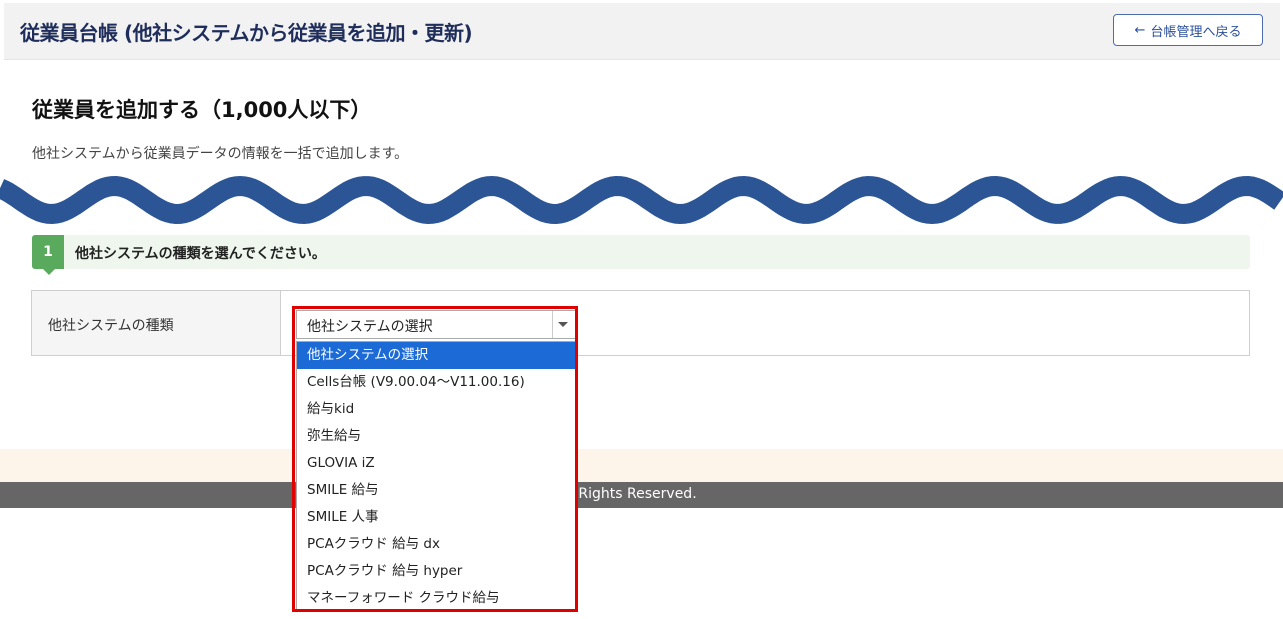 The width and height of the screenshot is (1283, 619). What do you see at coordinates (48, 255) in the screenshot?
I see `step-number-badge: 1` at bounding box center [48, 255].